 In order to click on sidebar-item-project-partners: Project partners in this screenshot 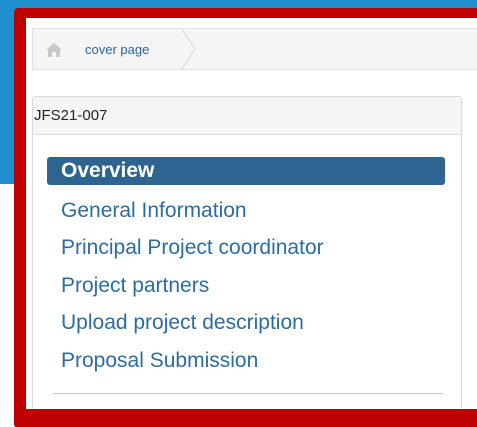, I will do `click(246, 286)`.